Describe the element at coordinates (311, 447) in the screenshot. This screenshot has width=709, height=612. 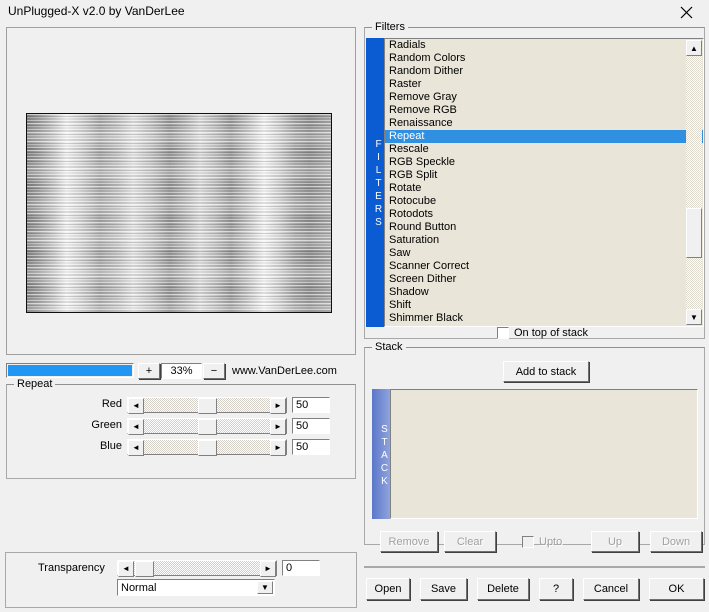
I see `slider-blue-value-input: 50` at that location.